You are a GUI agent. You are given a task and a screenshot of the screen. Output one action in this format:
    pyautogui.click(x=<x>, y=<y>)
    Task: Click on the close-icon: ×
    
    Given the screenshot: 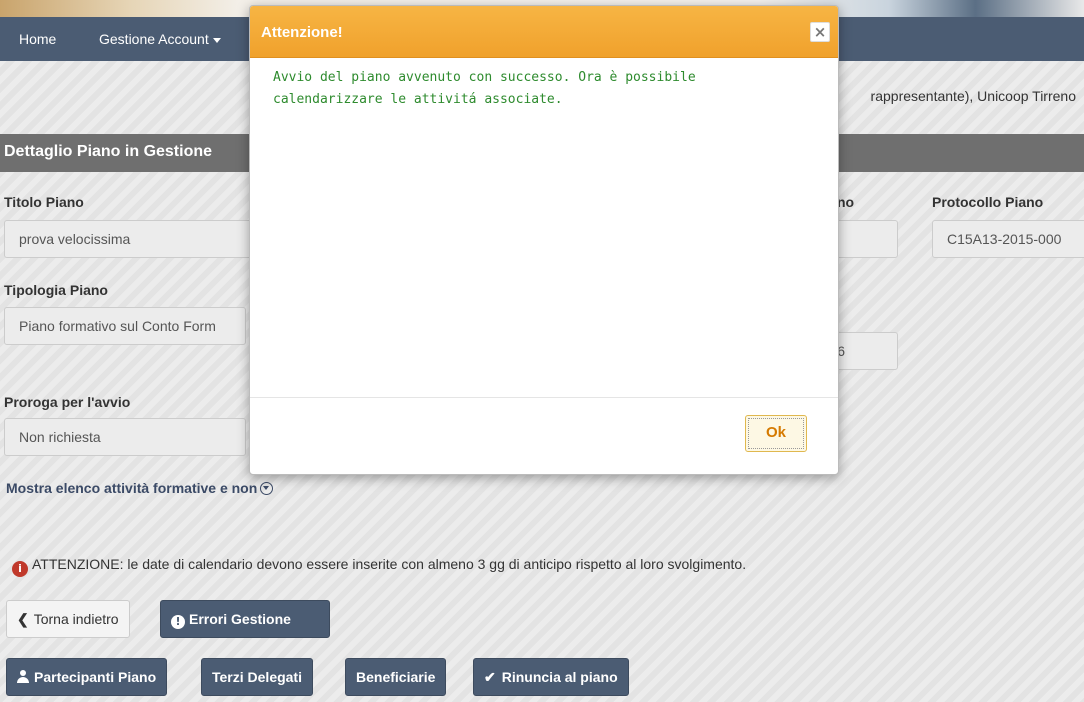 What is the action you would take?
    pyautogui.click(x=820, y=32)
    